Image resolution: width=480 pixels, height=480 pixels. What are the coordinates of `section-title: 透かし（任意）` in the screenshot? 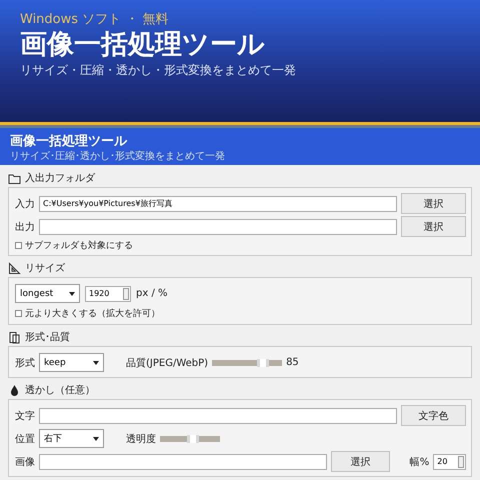 It's located at (60, 390).